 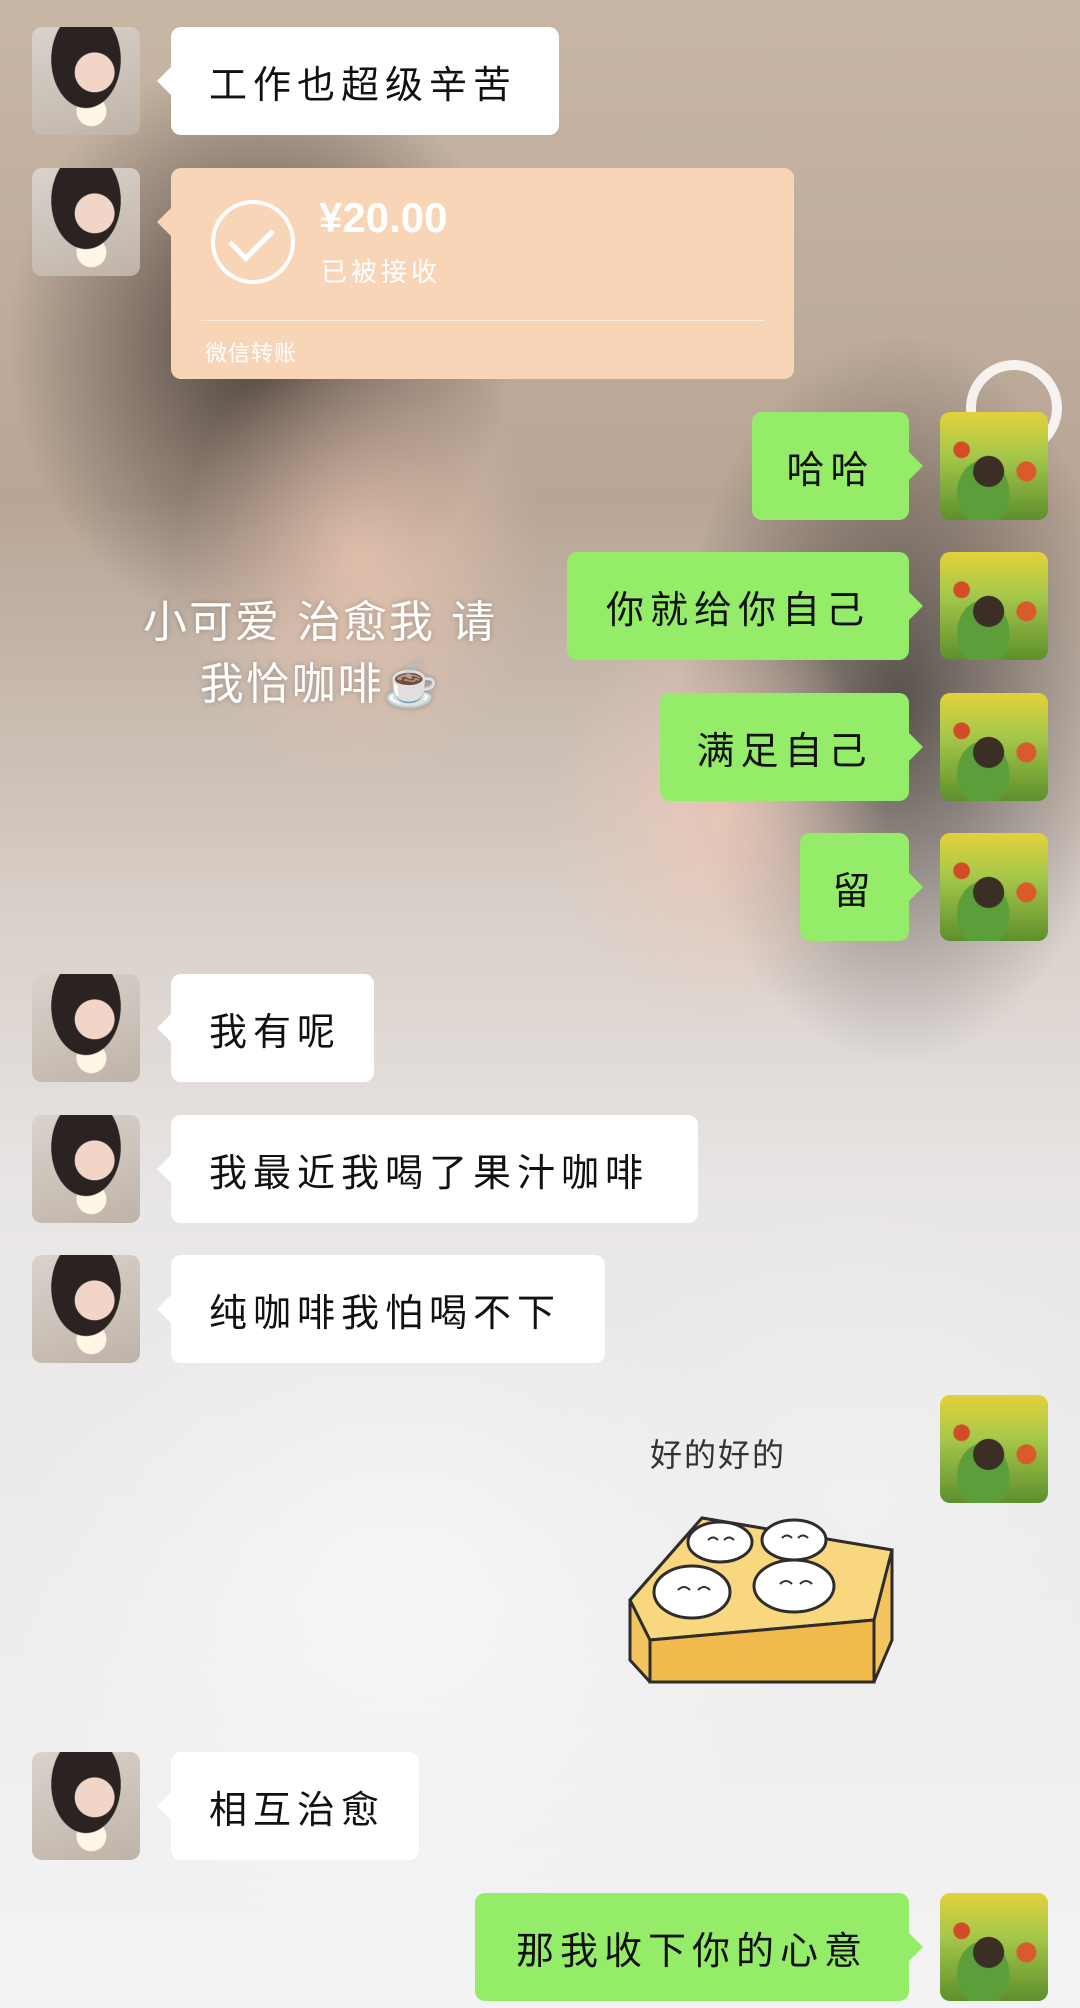 What do you see at coordinates (383, 217) in the screenshot?
I see `transfer-amount: ¥20.00` at bounding box center [383, 217].